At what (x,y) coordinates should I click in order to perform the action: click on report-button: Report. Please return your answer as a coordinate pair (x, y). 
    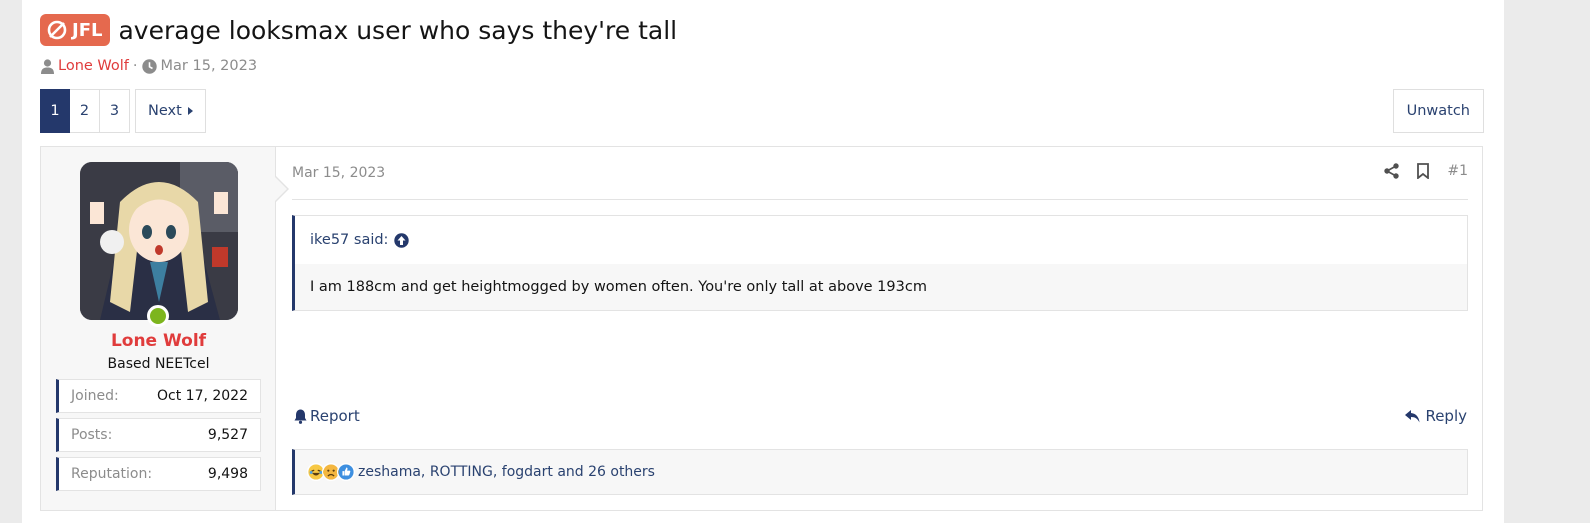
    Looking at the image, I should click on (327, 416).